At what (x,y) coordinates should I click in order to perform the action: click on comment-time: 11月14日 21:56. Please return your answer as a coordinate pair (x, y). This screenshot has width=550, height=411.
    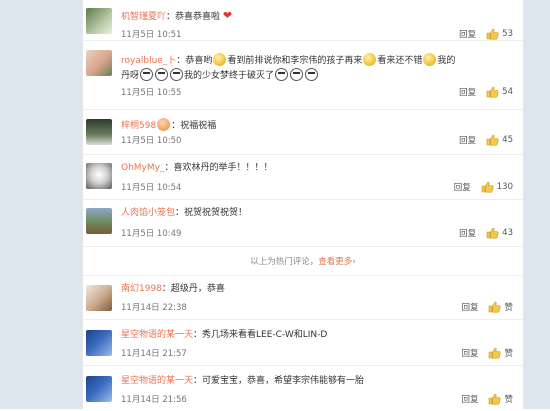
    Looking at the image, I should click on (154, 400).